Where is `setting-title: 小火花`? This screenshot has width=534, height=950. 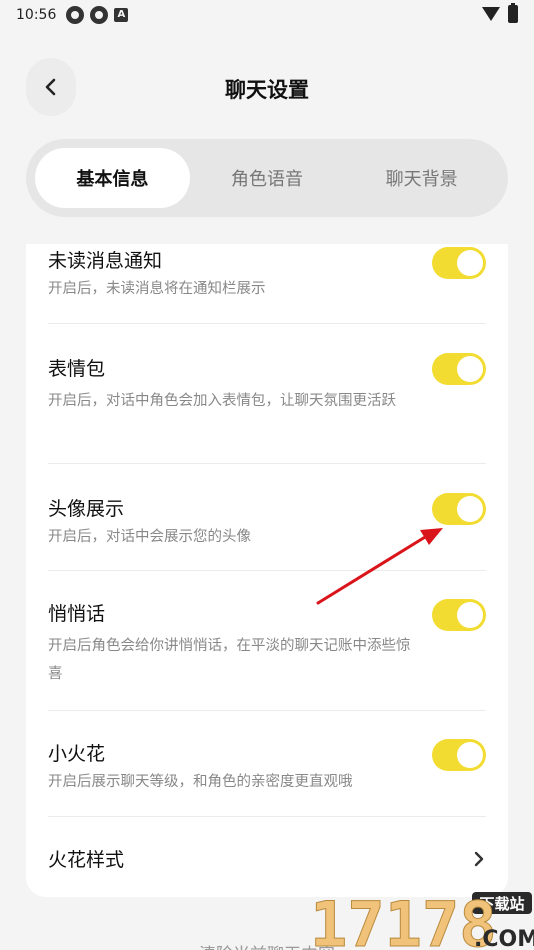
setting-title: 小火花 is located at coordinates (77, 754).